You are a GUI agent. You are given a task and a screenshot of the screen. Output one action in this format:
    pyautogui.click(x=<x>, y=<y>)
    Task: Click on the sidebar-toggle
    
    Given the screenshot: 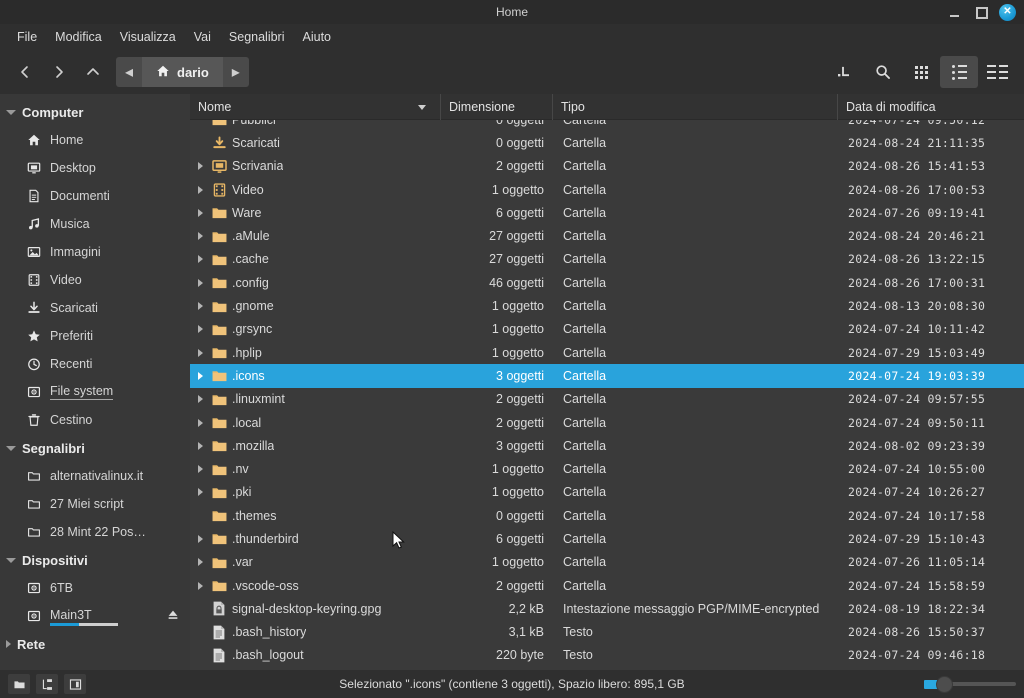 What is the action you would take?
    pyautogui.click(x=75, y=684)
    